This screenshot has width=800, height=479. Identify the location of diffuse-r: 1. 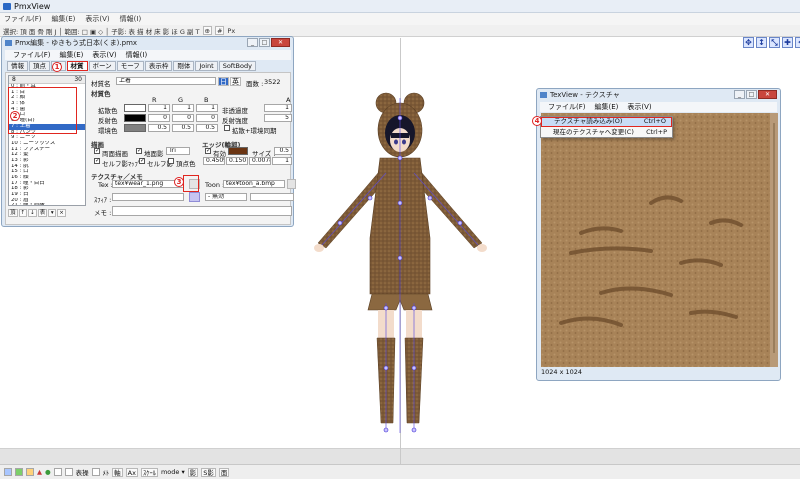
(159, 108).